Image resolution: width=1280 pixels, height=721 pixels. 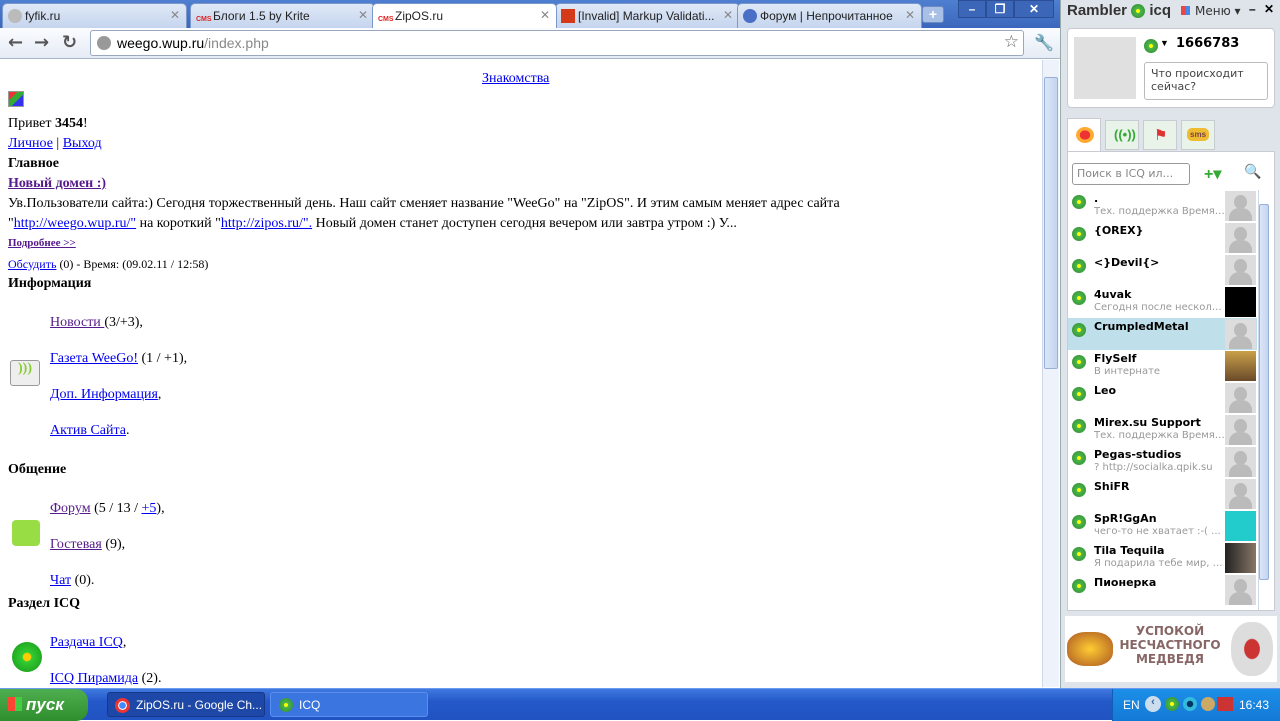 I want to click on ad-banner: УСПОКОЙ НЕСЧАСТНОГО МЕДВЕДЯ, so click(x=1171, y=649).